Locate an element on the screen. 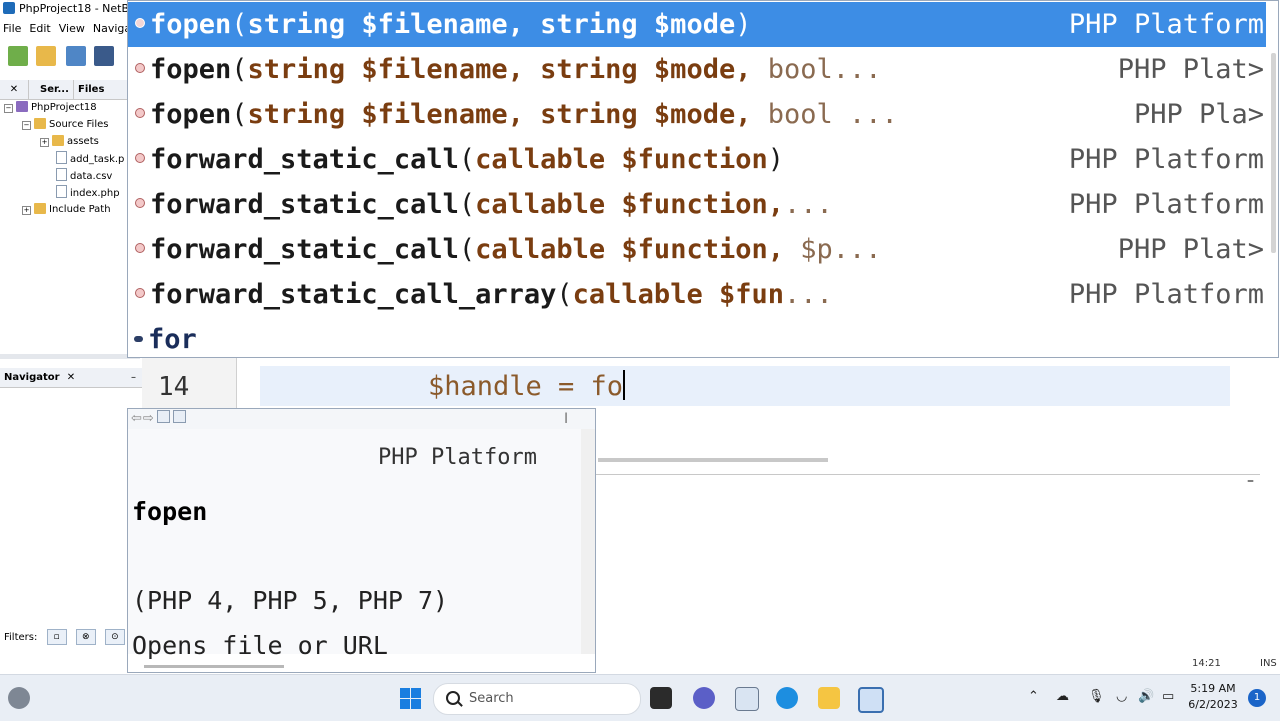  new-project-icon is located at coordinates (46, 56).